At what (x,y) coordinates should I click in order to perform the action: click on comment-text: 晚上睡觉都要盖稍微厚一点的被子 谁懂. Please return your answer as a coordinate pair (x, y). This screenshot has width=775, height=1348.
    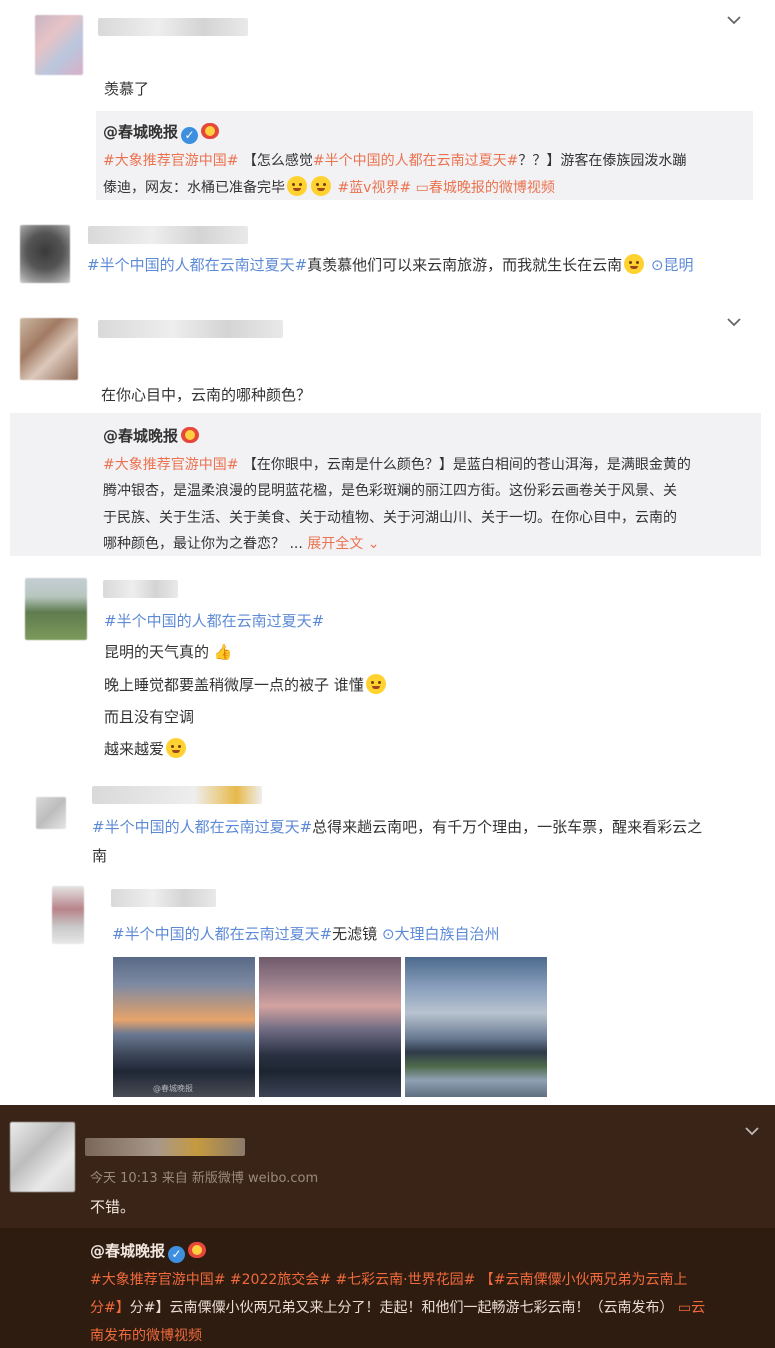
    Looking at the image, I should click on (246, 684).